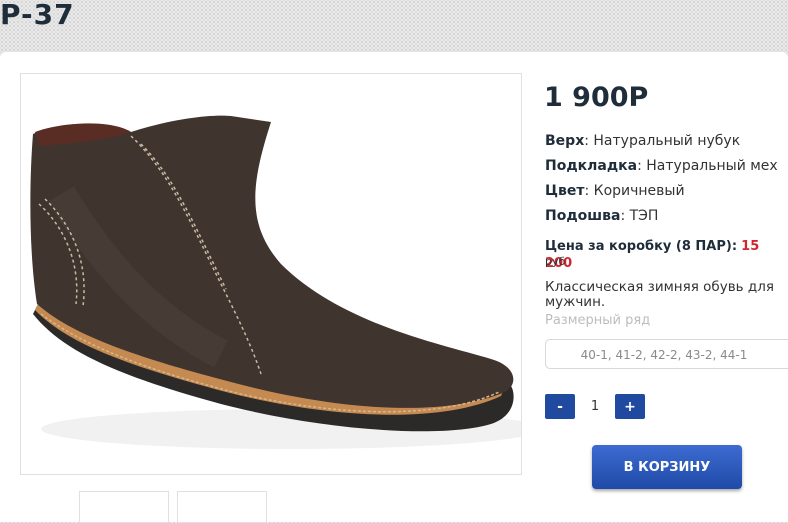 Image resolution: width=788 pixels, height=523 pixels. What do you see at coordinates (665, 255) in the screenshot?
I see `box-price: Цена за коробку (8 ПАР): 15 200` at bounding box center [665, 255].